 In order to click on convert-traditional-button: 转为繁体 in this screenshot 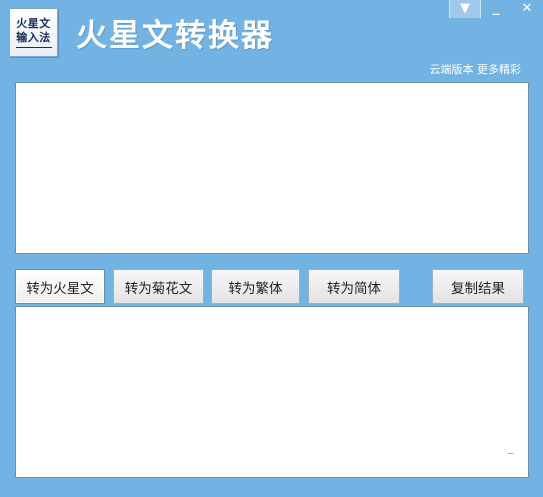, I will do `click(255, 286)`.